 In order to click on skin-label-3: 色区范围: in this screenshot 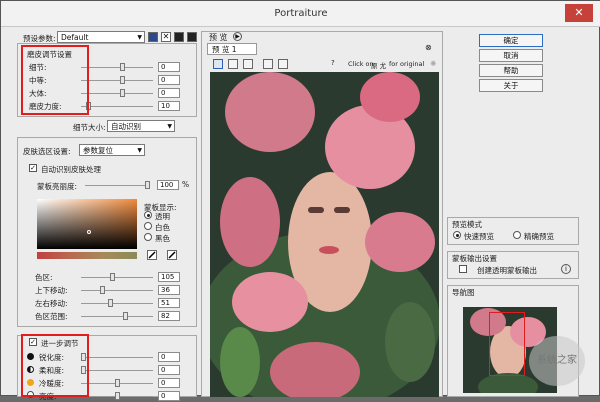, I will do `click(51, 316)`.